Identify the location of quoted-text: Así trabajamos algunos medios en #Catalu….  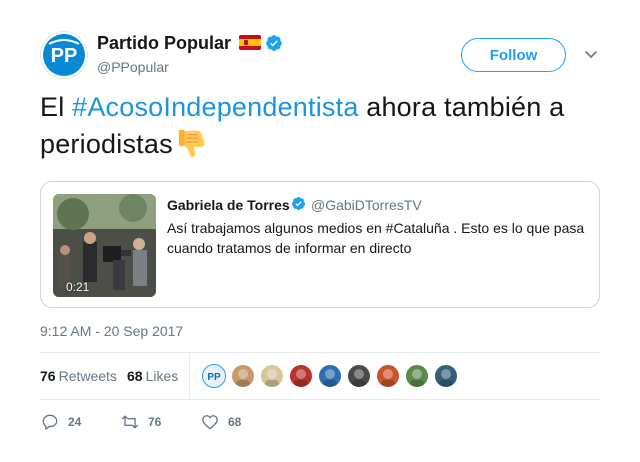
(376, 238).